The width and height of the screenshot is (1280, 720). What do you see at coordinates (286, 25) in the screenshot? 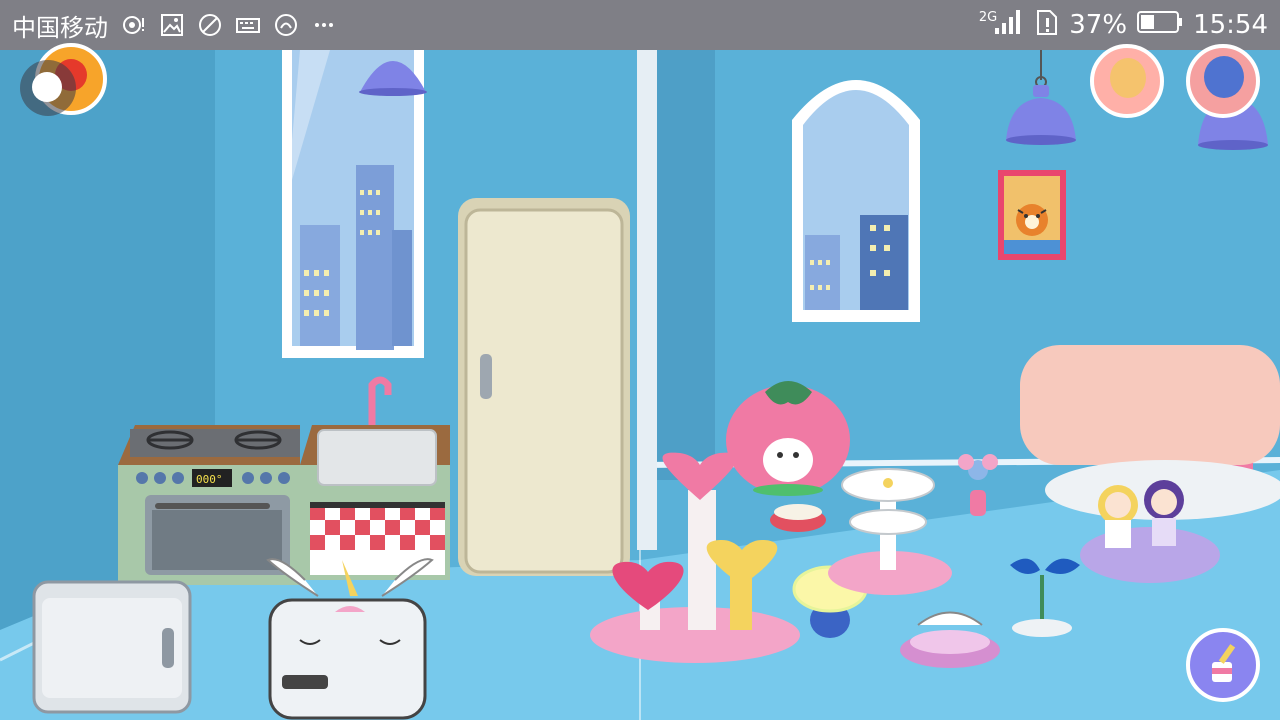
I see `app-icon` at bounding box center [286, 25].